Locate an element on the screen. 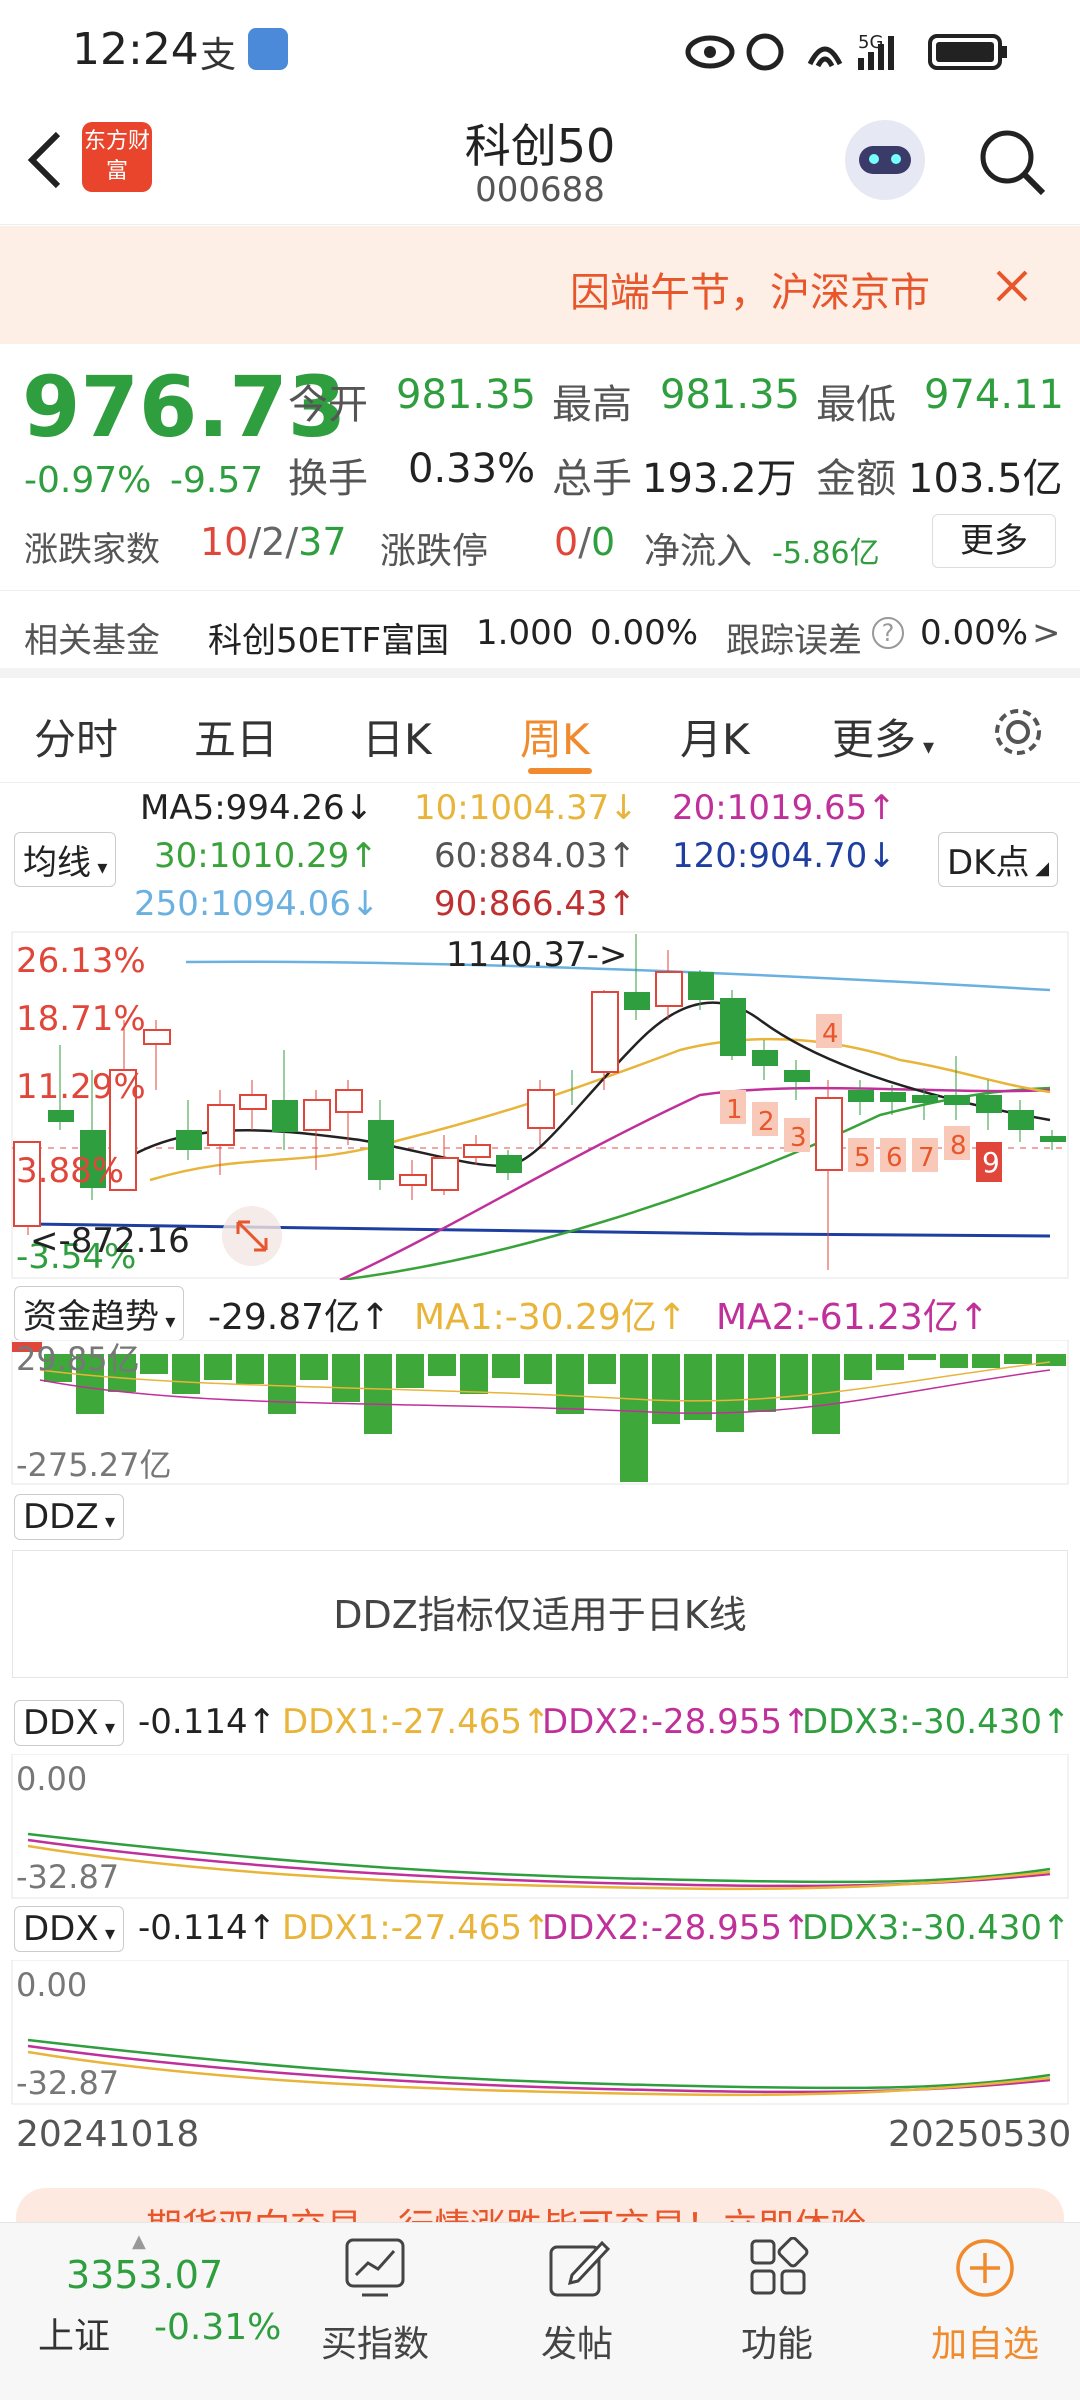 Image resolution: width=1080 pixels, height=2400 pixels. ddx-top-label-1: 0.00 is located at coordinates (51, 1779).